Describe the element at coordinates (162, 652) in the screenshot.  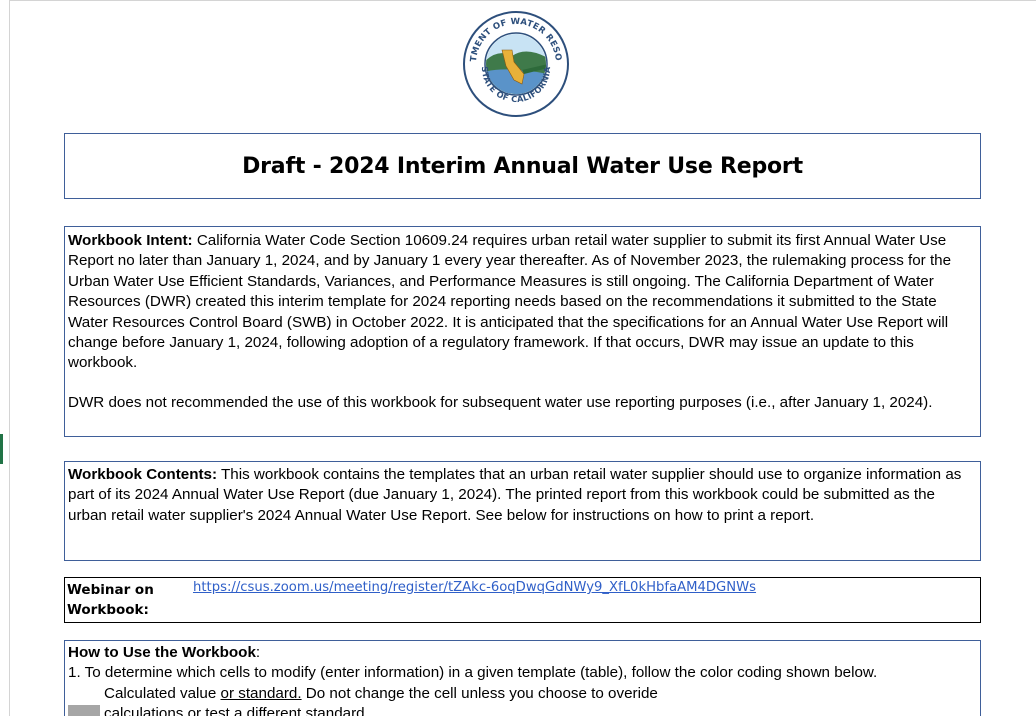
I see `howto-heading: How to Use the Workbook` at that location.